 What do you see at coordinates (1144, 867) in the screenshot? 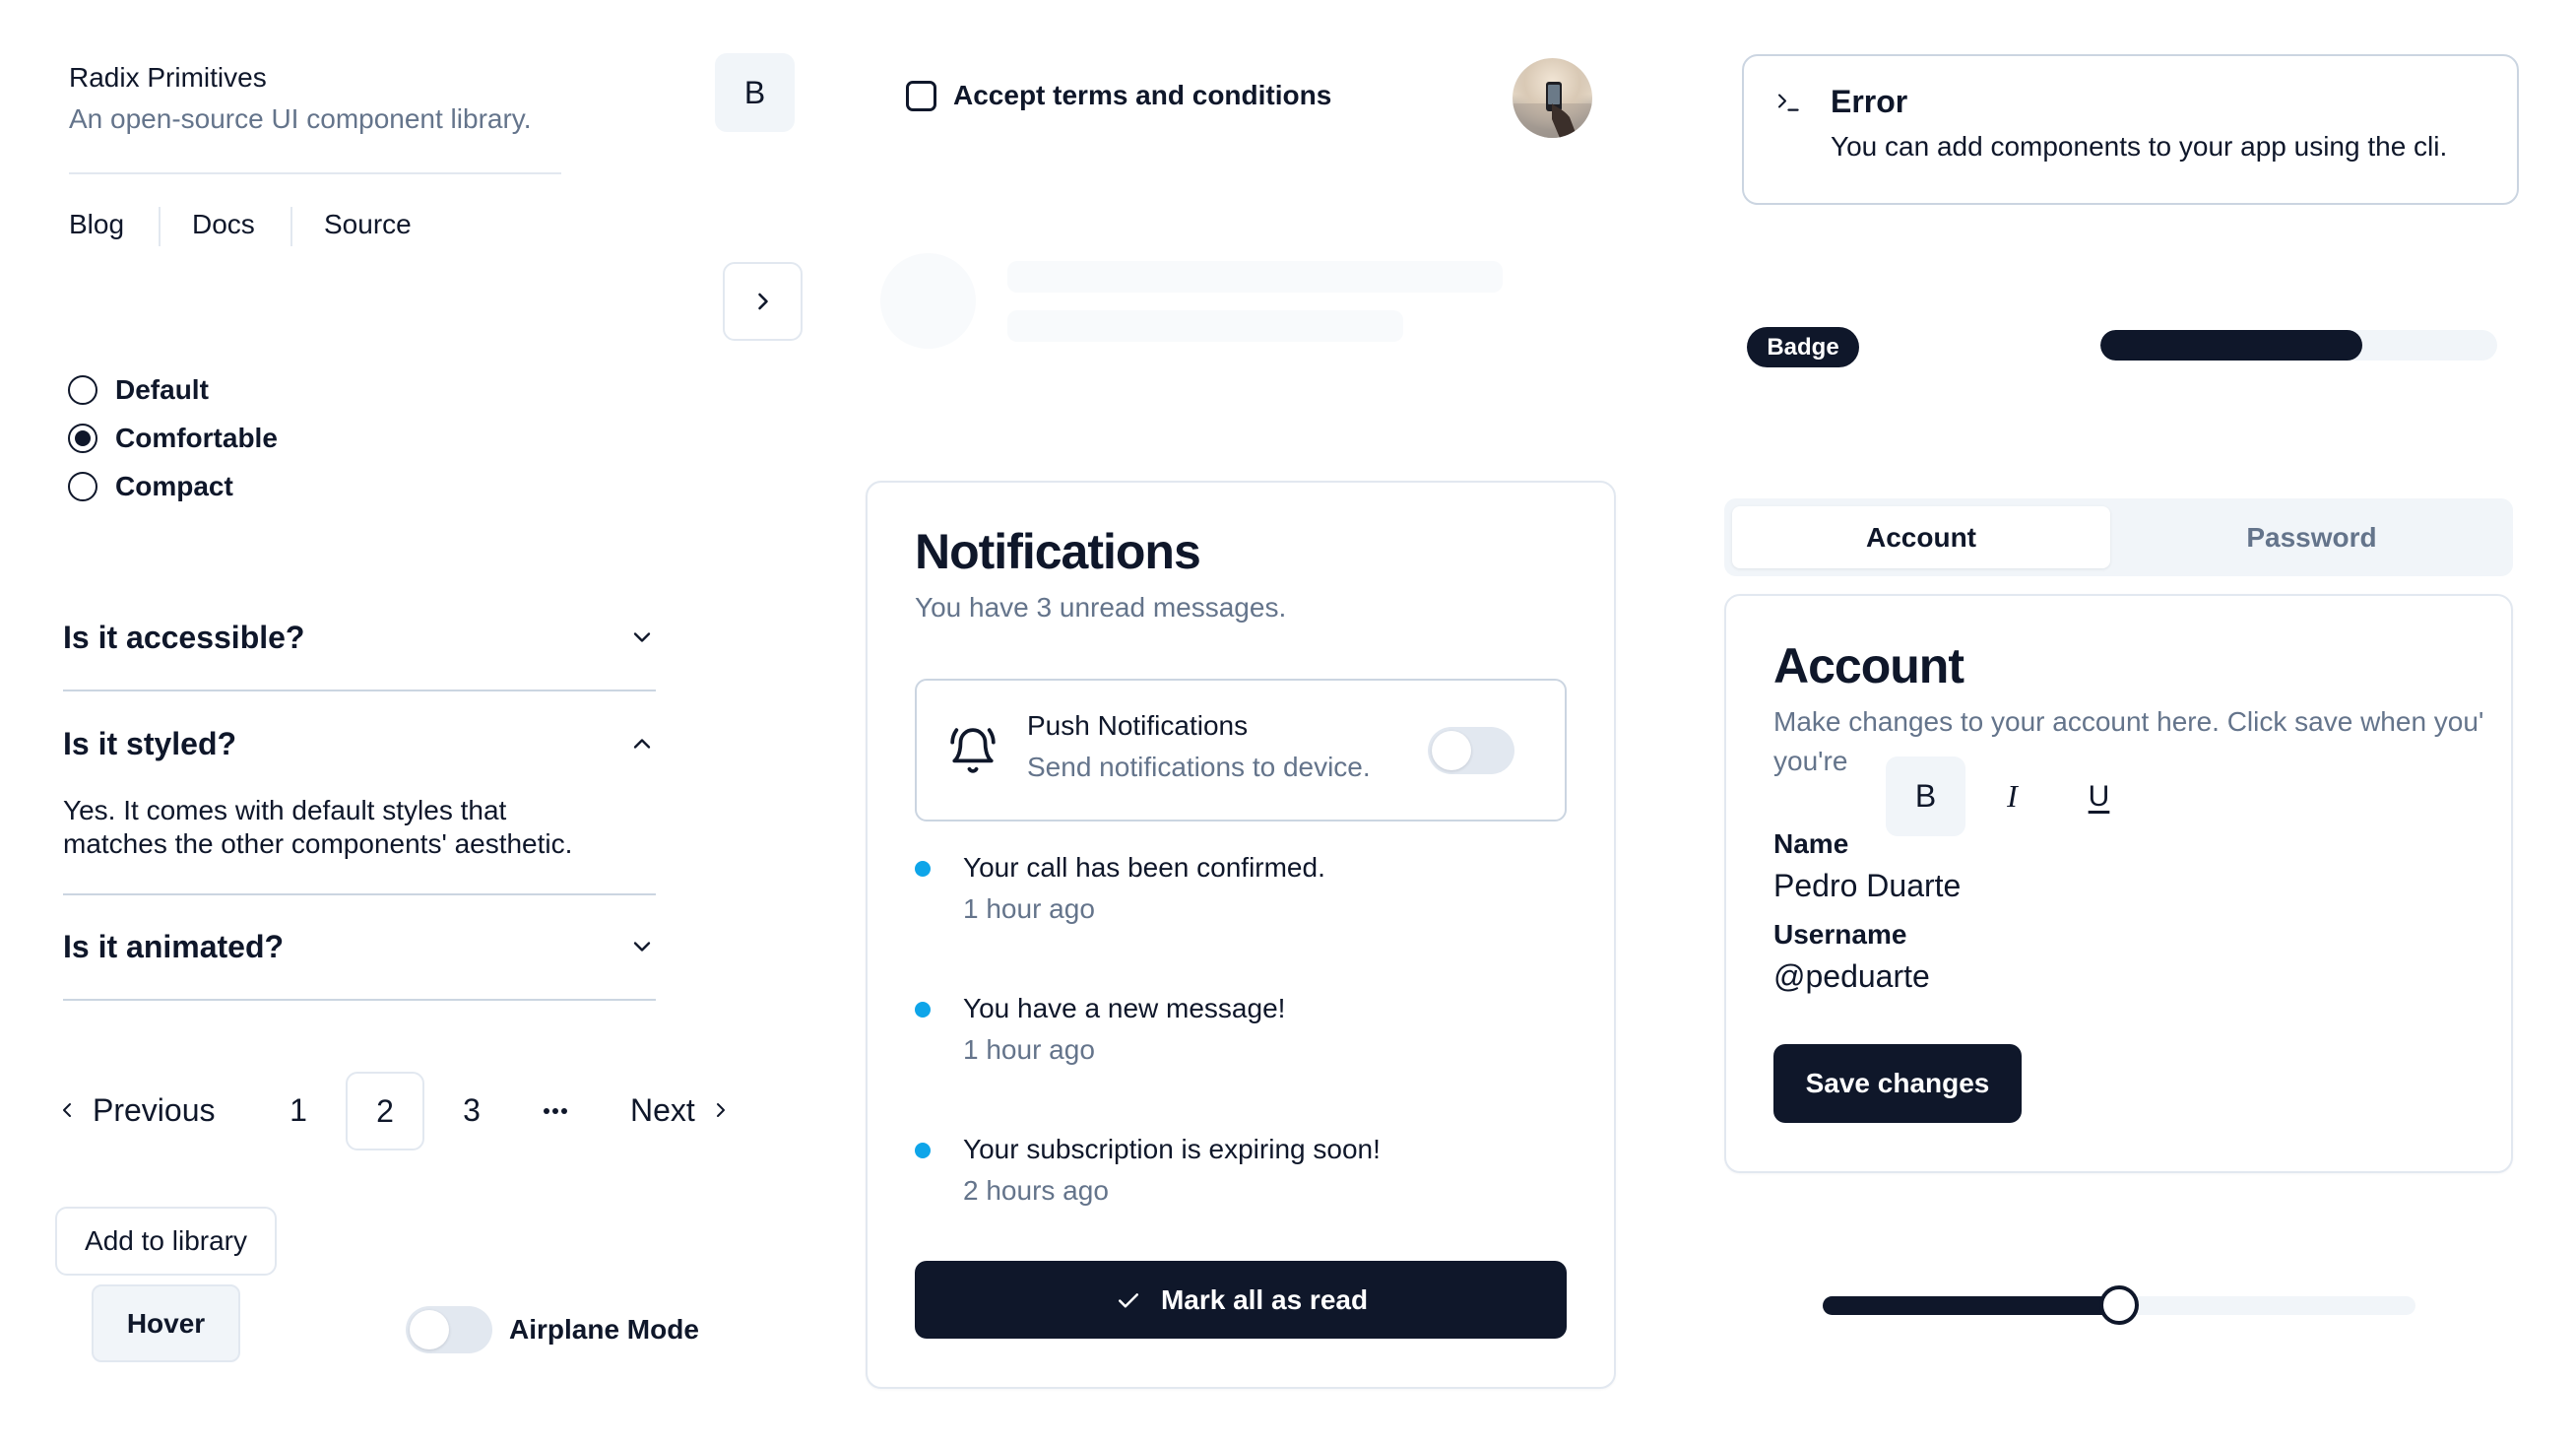
I see `notification-title: Your call has been confirmed.` at bounding box center [1144, 867].